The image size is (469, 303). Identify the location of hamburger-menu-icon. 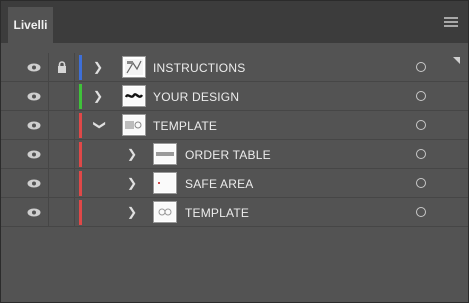
(451, 22).